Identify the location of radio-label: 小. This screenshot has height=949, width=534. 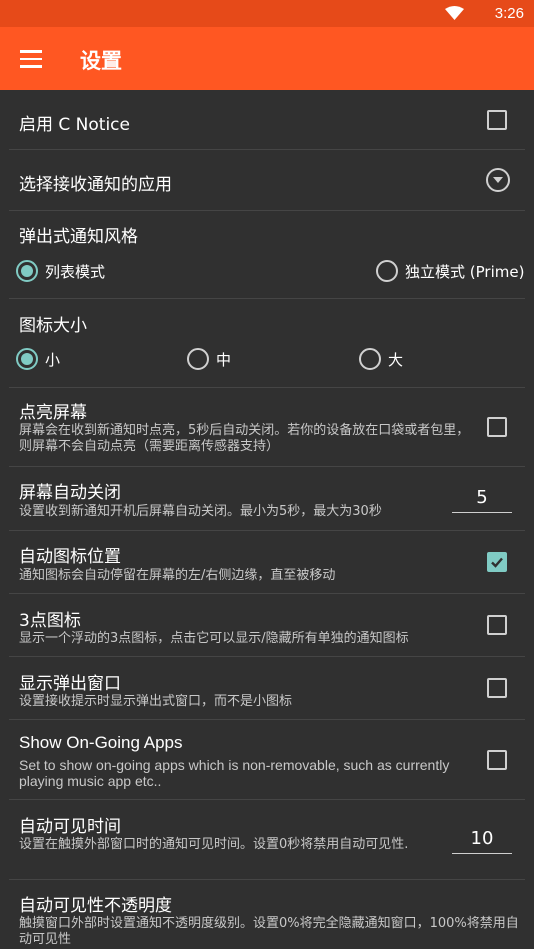
(53, 359).